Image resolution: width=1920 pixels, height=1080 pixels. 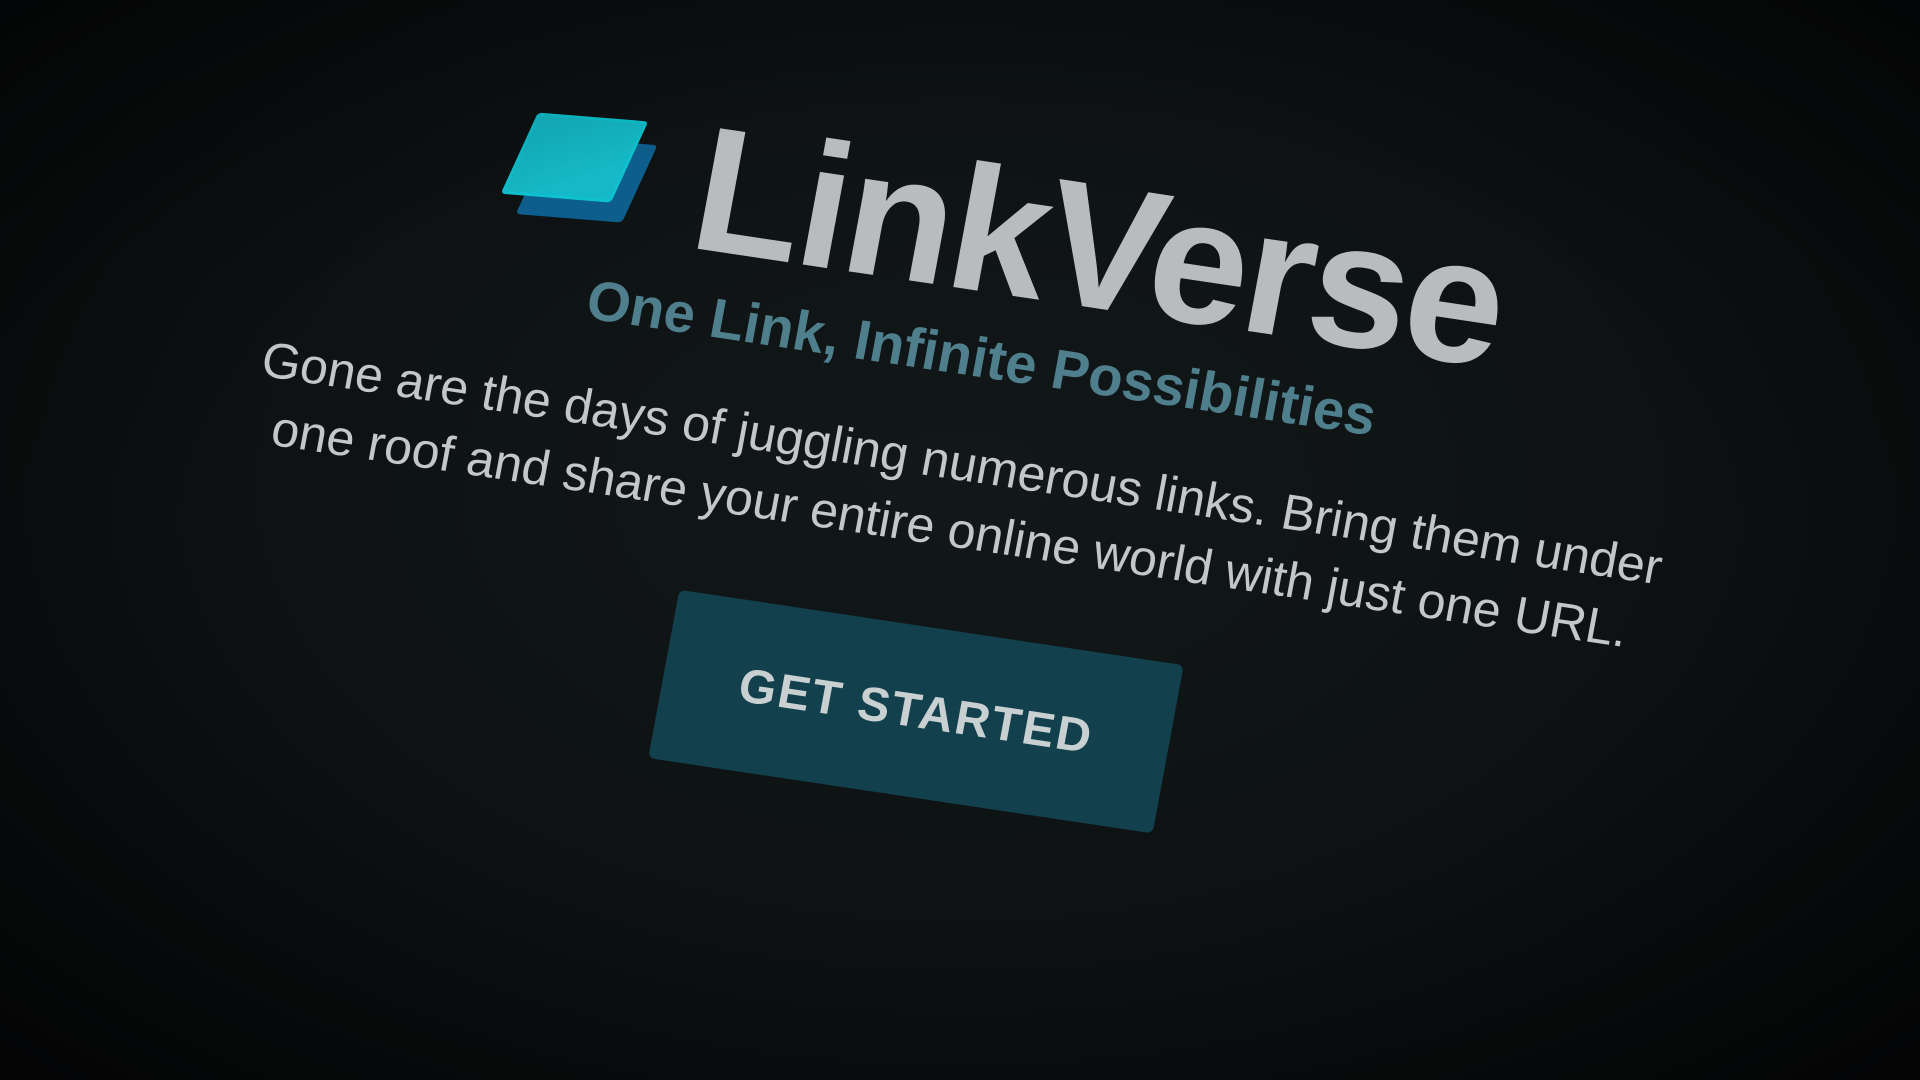 I want to click on get-started-button: GET STARTED, so click(x=916, y=712).